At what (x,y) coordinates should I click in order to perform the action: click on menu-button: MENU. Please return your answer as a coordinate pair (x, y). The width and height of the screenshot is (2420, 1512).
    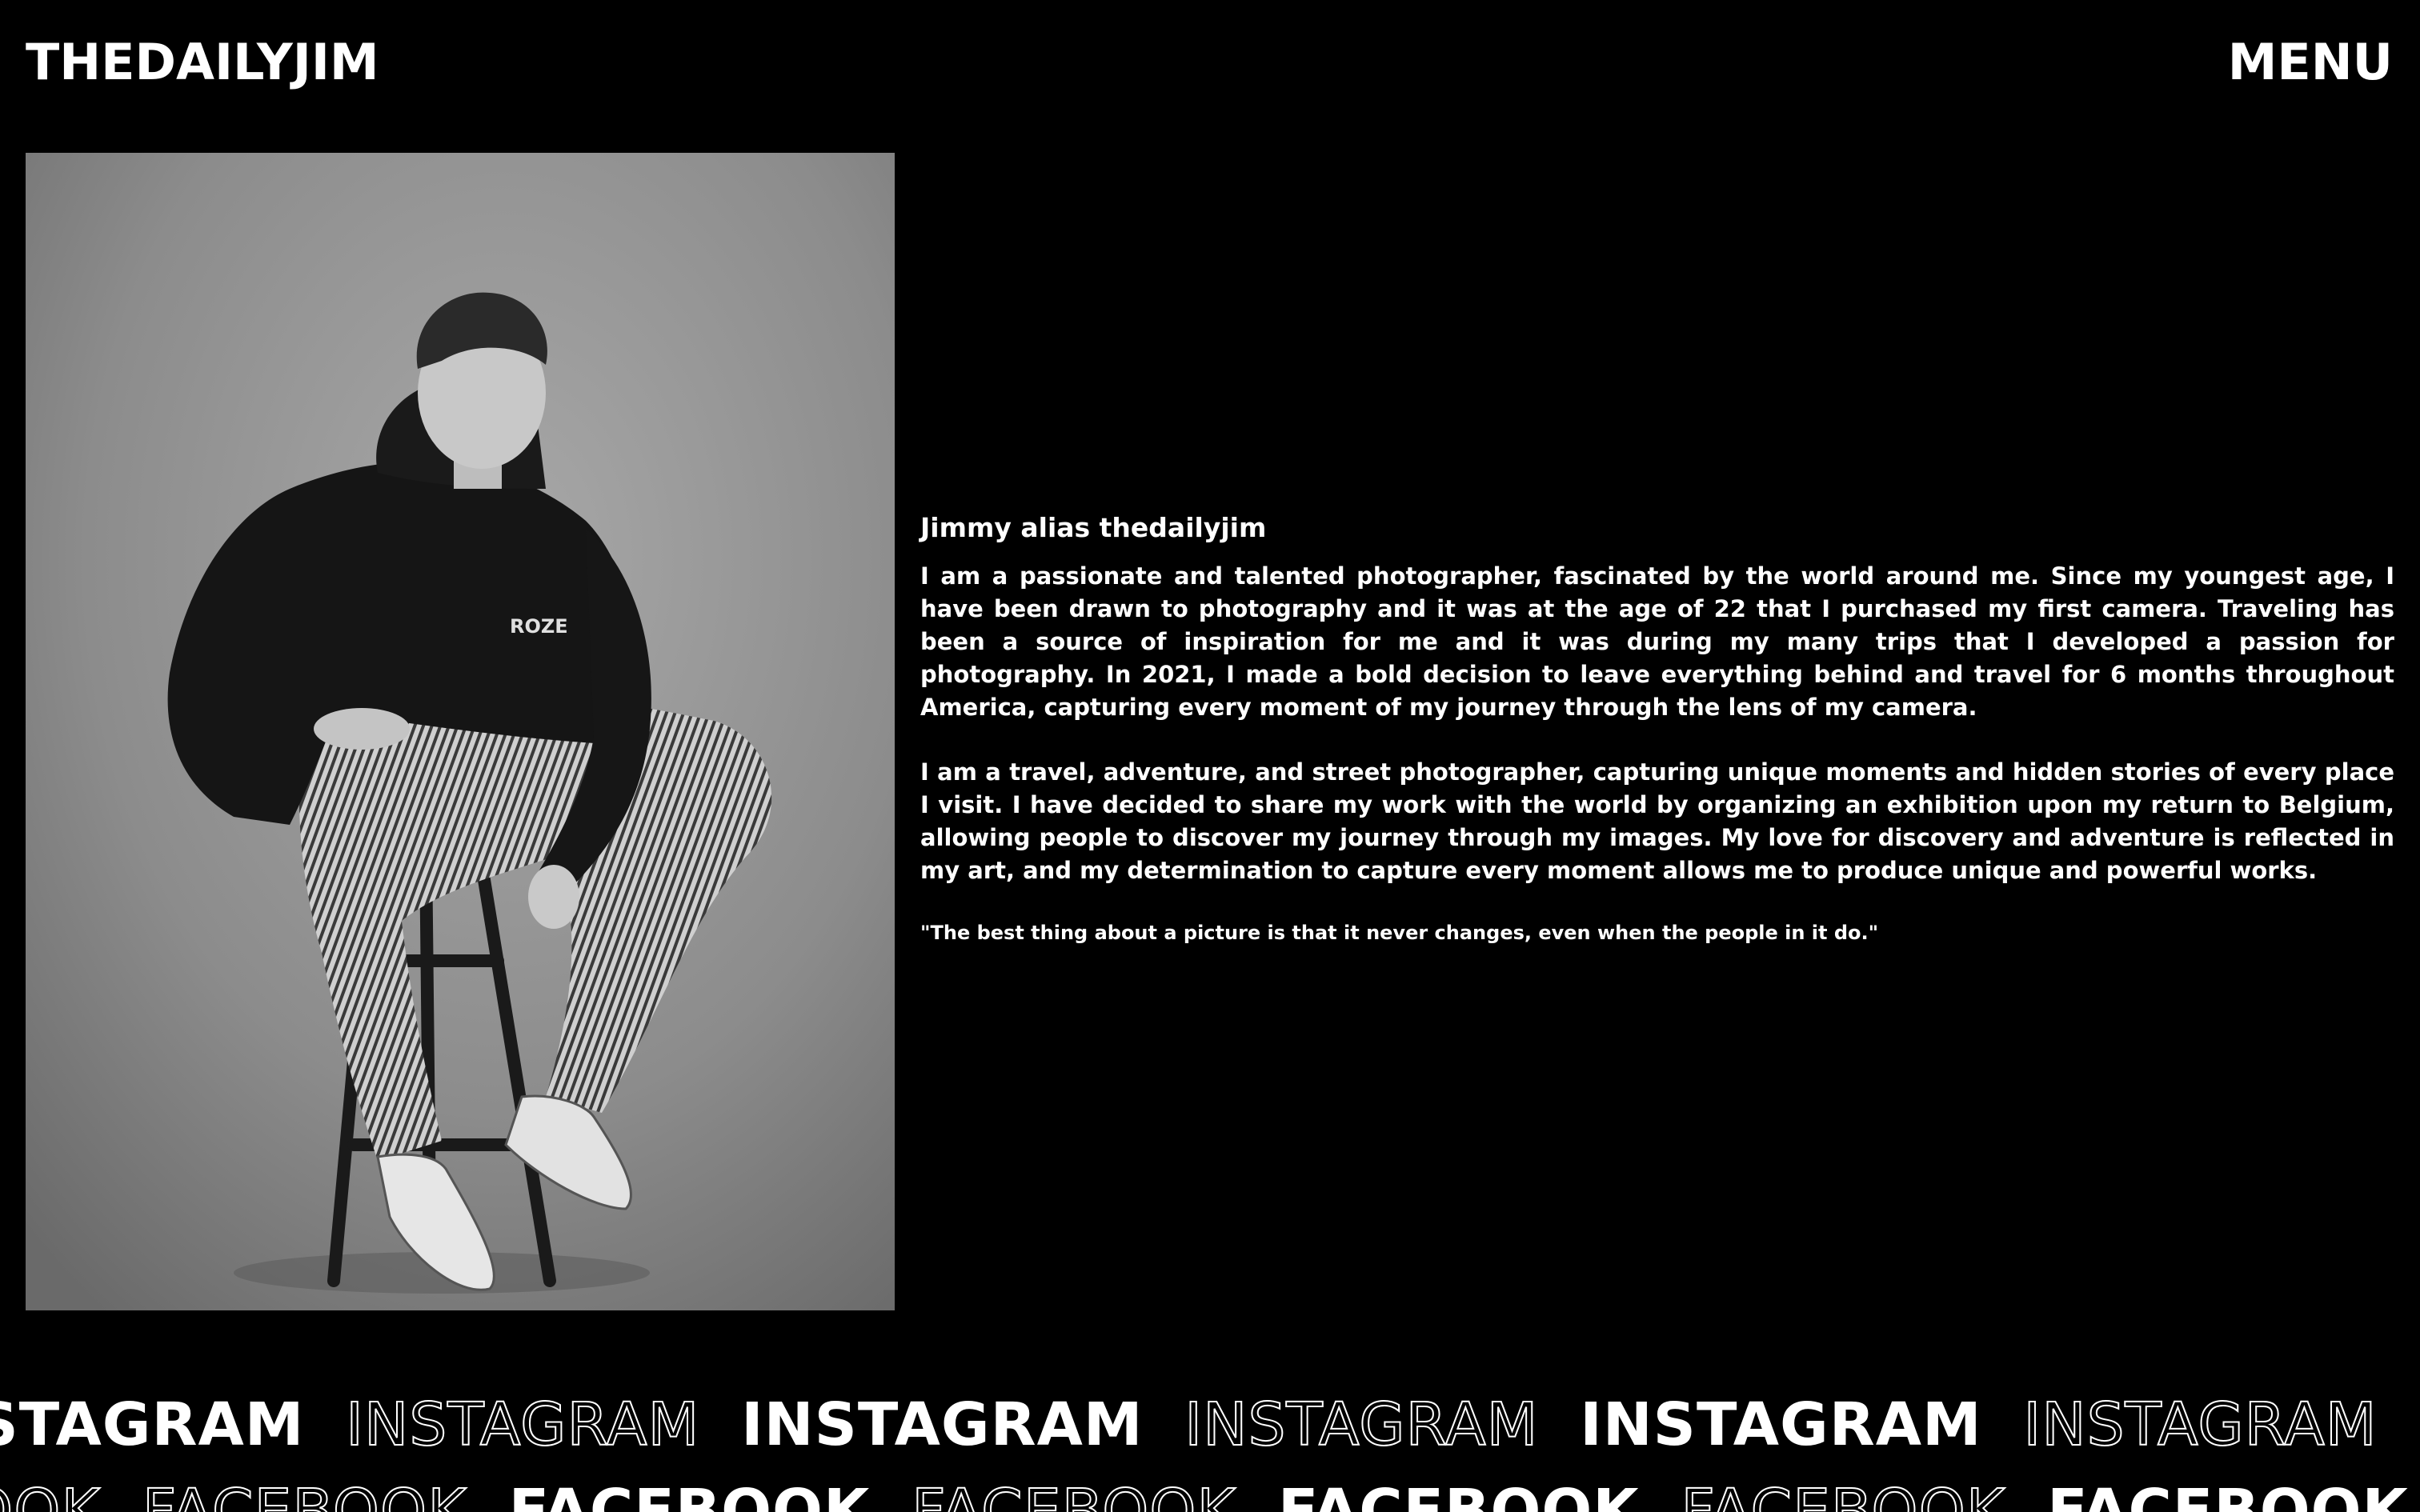
    Looking at the image, I should click on (2310, 62).